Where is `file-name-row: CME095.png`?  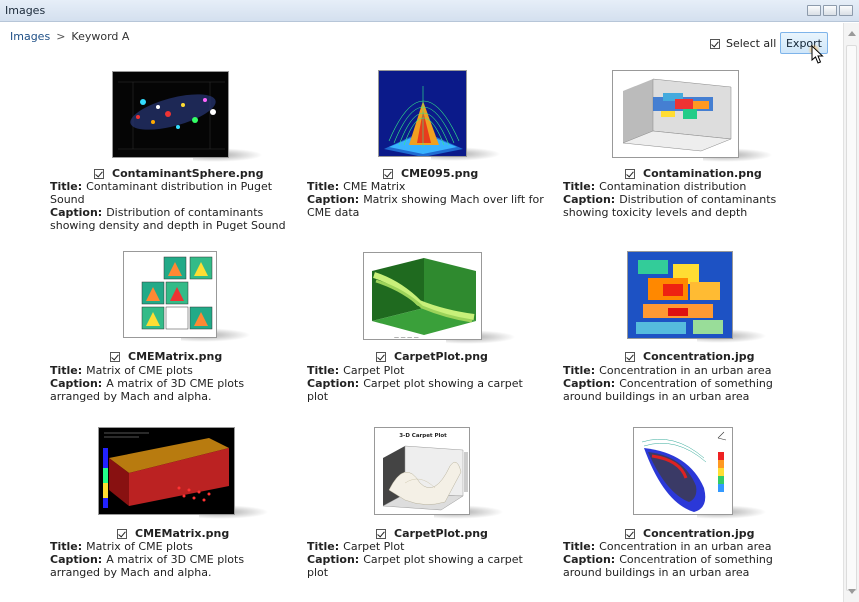
file-name-row: CME095.png is located at coordinates (430, 173).